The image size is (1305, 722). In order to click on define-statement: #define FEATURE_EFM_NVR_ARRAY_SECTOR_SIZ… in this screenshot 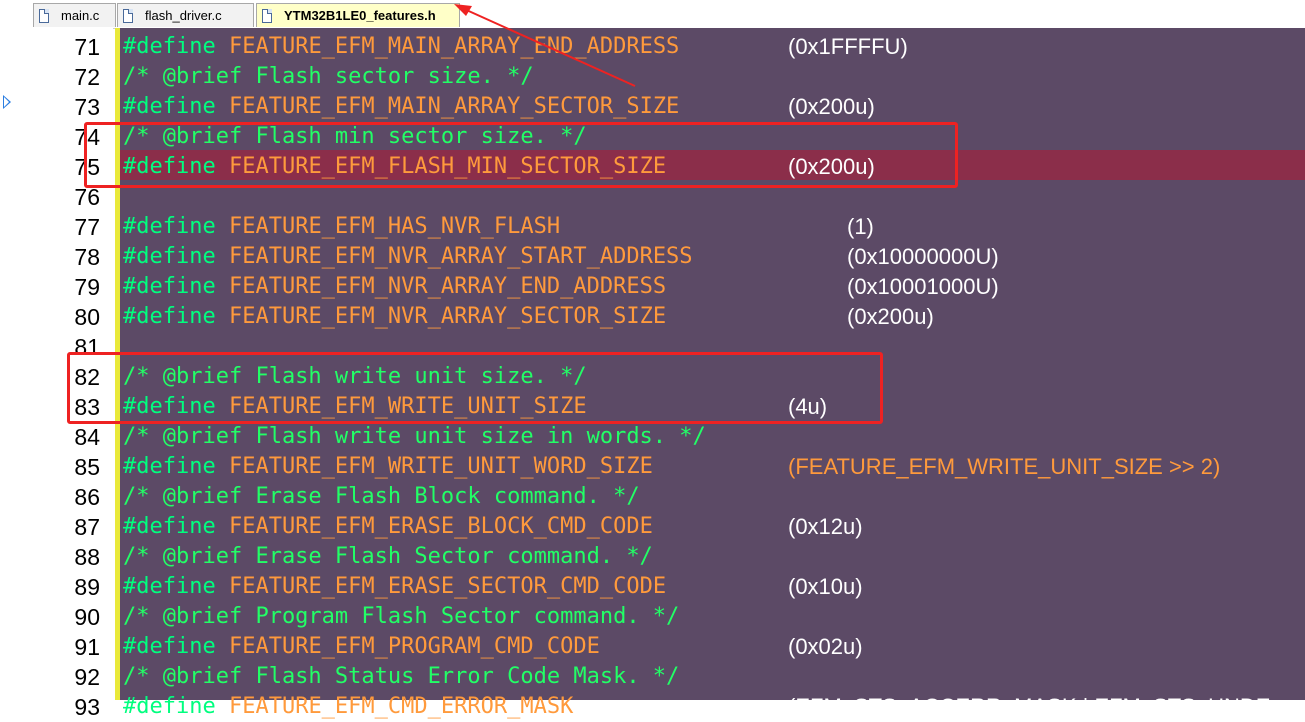, I will do `click(394, 317)`.